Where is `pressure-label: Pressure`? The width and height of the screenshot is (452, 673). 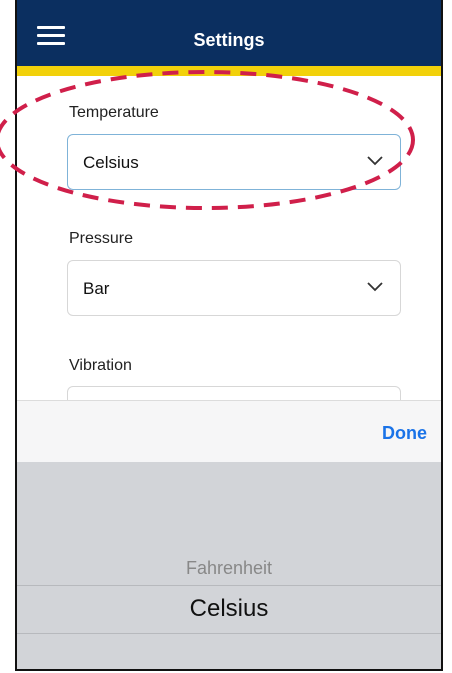 pressure-label: Pressure is located at coordinates (101, 238).